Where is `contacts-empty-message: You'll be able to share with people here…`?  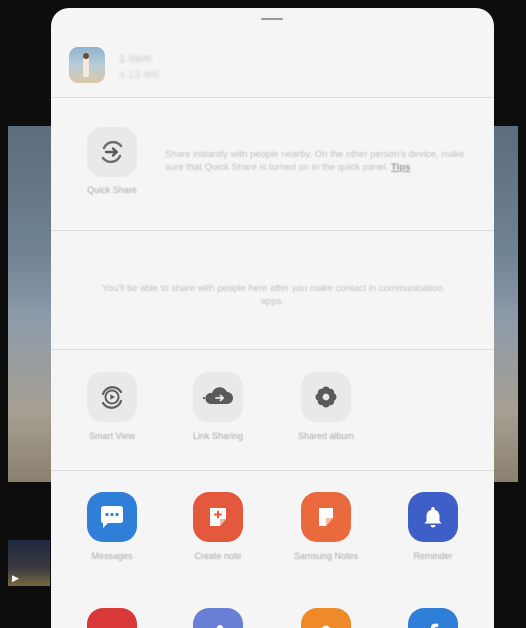 contacts-empty-message: You'll be able to share with people here… is located at coordinates (272, 295).